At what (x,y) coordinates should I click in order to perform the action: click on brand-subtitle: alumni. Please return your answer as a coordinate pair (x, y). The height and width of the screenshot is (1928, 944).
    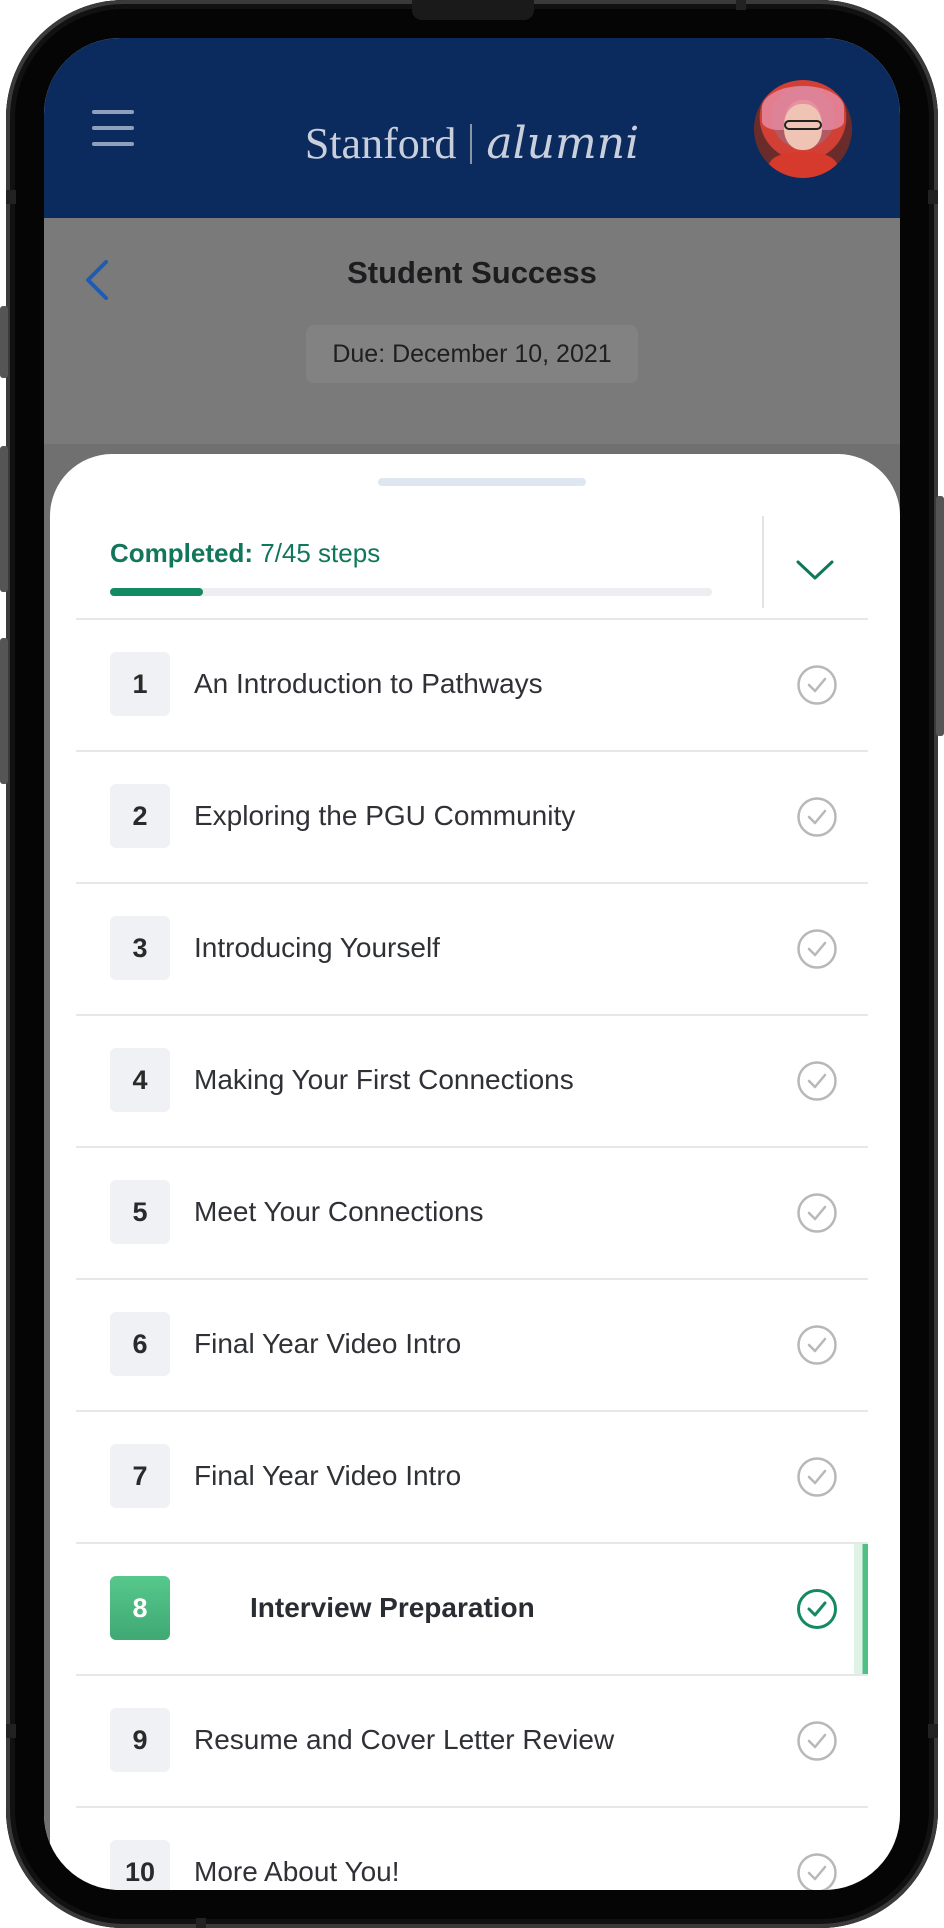
    Looking at the image, I should click on (563, 143).